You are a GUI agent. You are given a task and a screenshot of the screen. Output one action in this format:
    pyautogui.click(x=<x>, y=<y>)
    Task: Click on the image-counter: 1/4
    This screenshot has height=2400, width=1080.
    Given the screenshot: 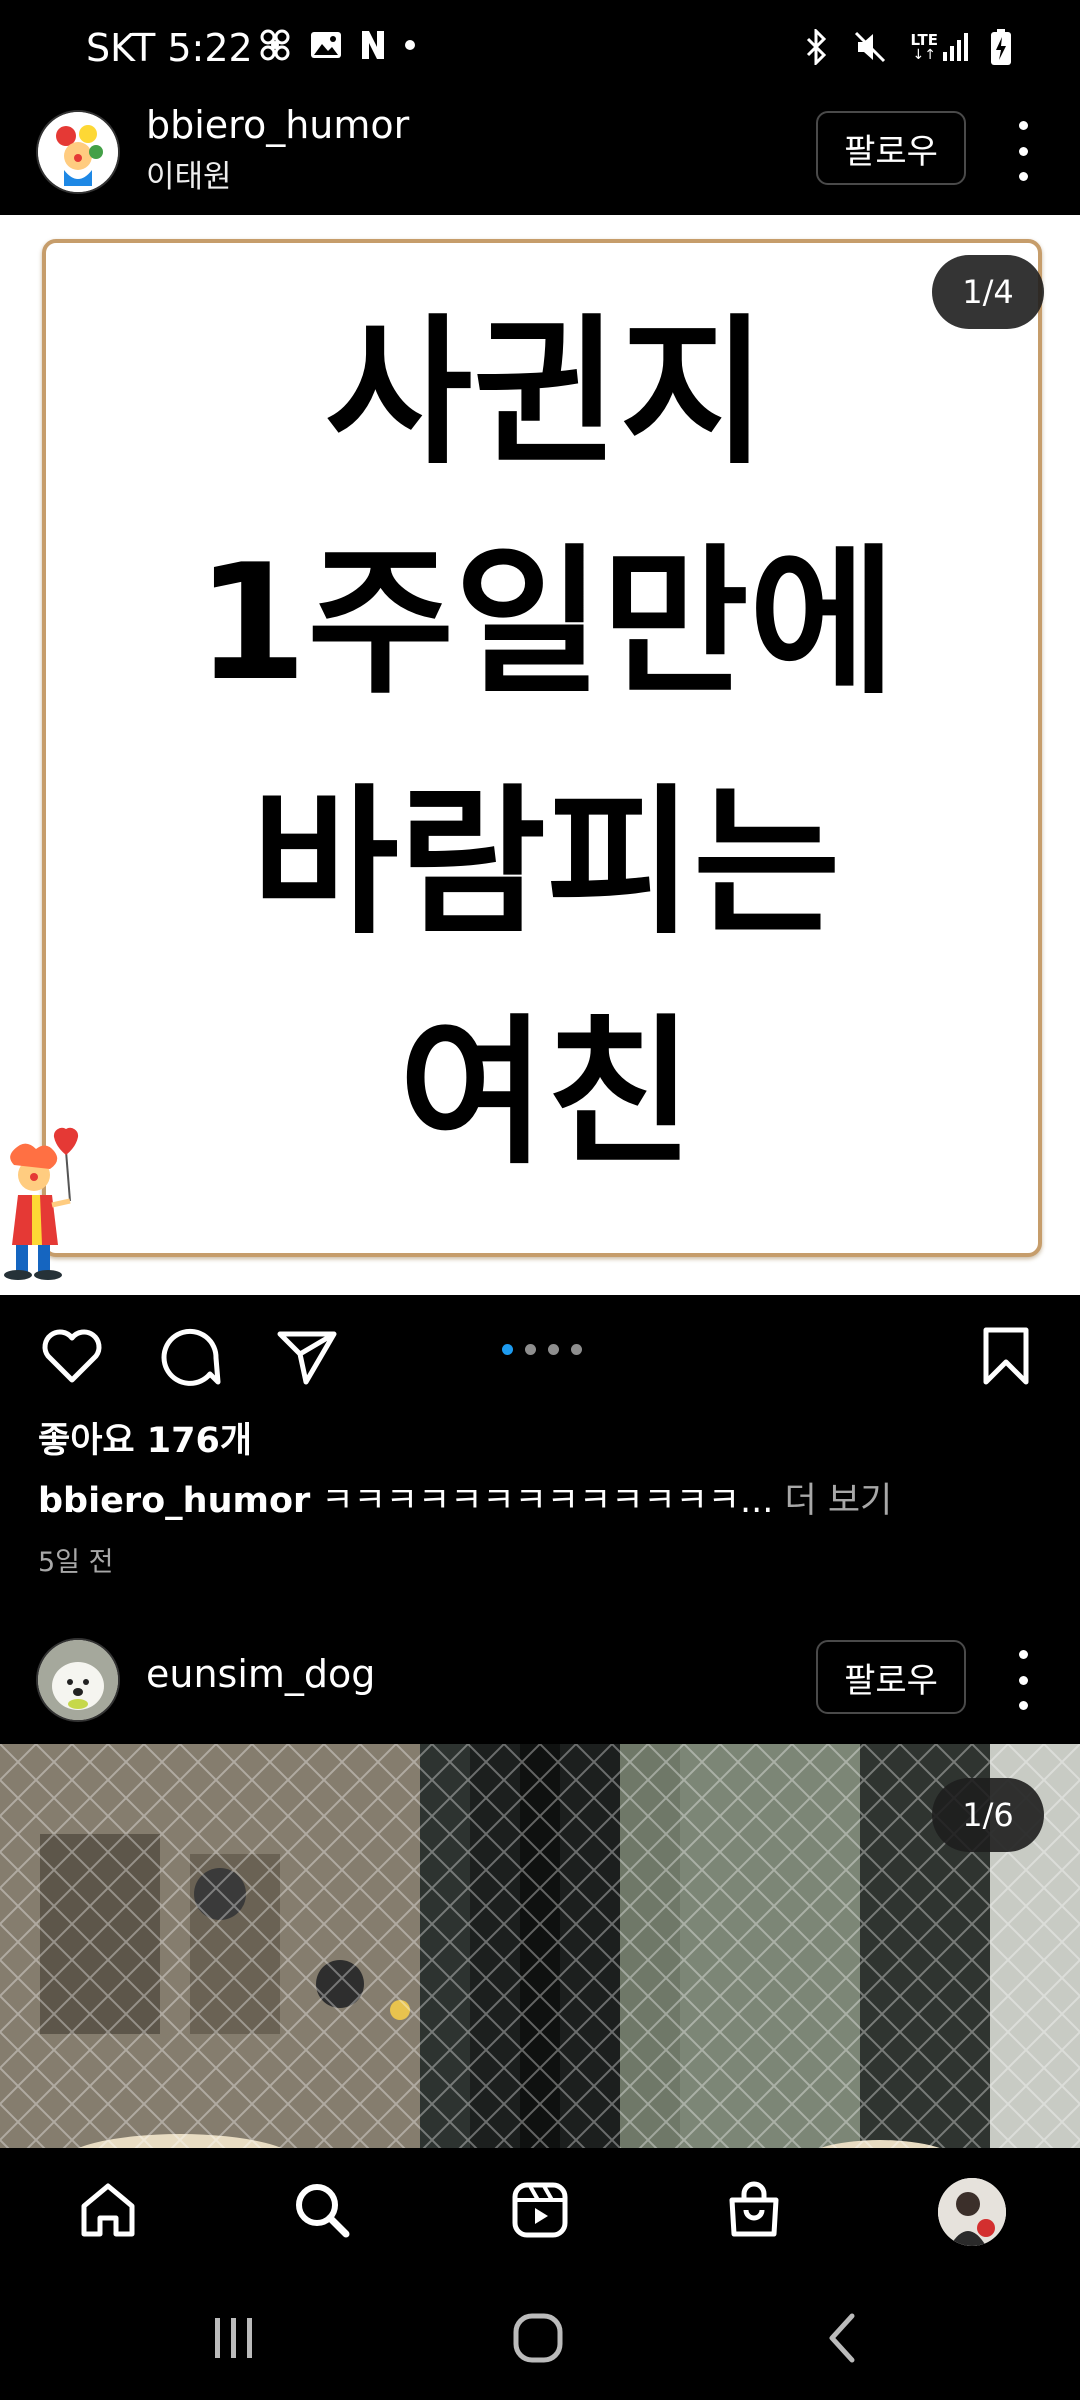 What is the action you would take?
    pyautogui.click(x=988, y=292)
    